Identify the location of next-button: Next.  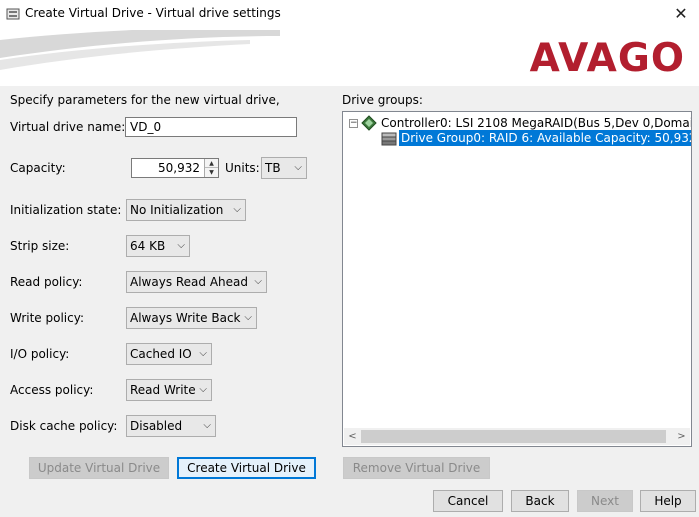
(605, 501).